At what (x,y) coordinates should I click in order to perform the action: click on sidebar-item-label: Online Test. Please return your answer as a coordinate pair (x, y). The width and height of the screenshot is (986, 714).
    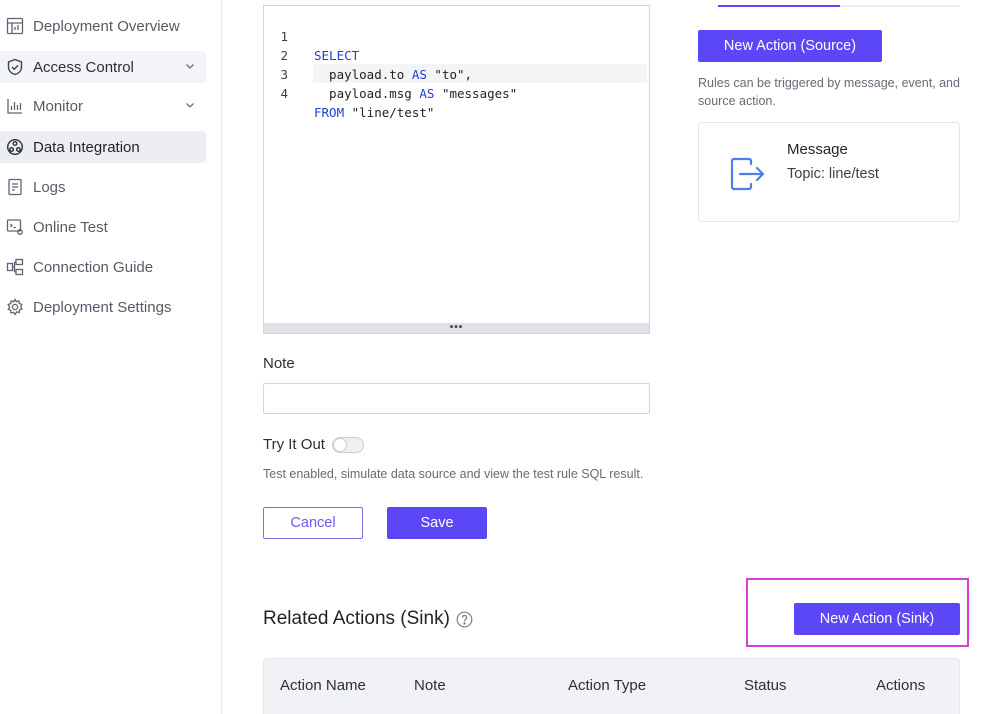
    Looking at the image, I should click on (70, 227).